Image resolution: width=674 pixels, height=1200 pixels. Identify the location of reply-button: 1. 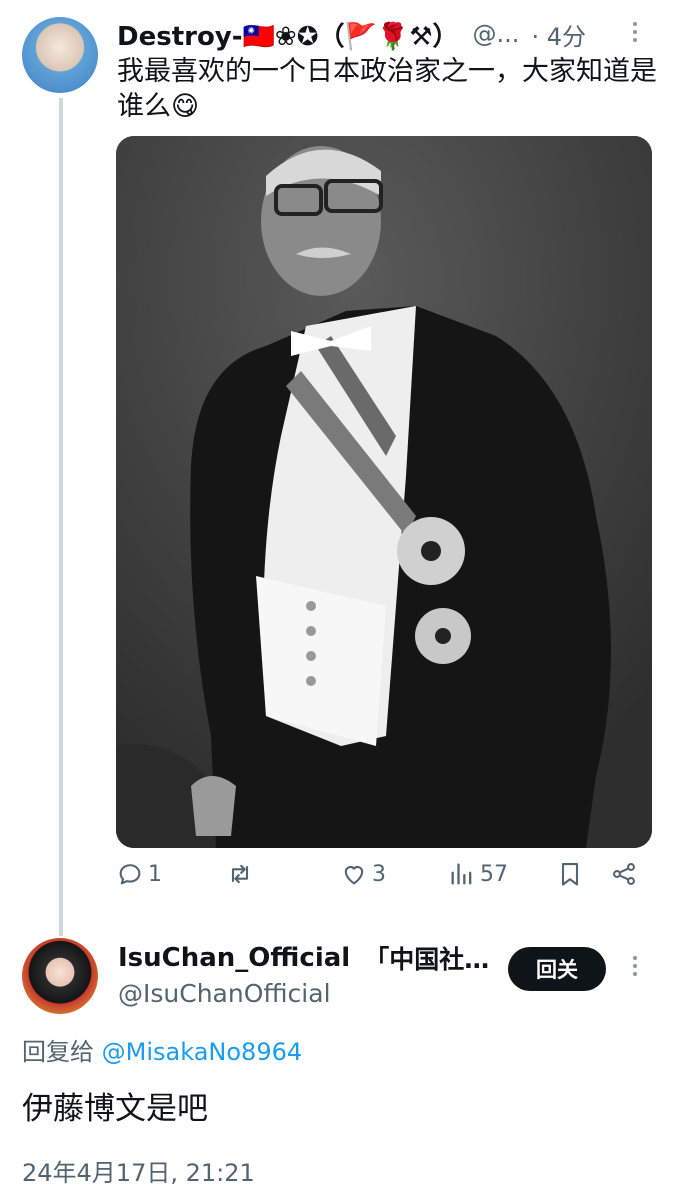
(139, 874).